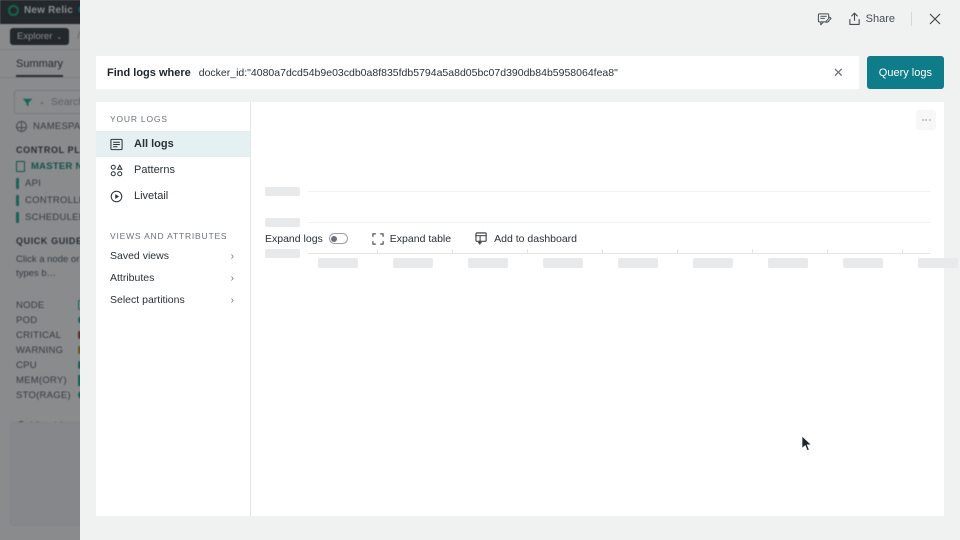  Describe the element at coordinates (378, 238) in the screenshot. I see `expand-icon` at that location.